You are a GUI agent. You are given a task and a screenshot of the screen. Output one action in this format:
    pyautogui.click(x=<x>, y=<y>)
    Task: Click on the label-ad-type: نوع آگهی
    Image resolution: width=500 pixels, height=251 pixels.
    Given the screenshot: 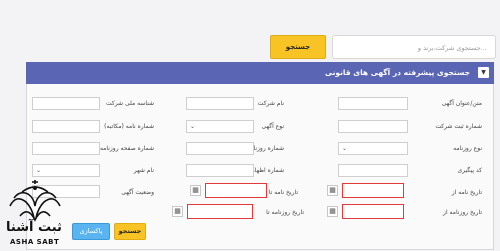 What is the action you would take?
    pyautogui.click(x=272, y=126)
    